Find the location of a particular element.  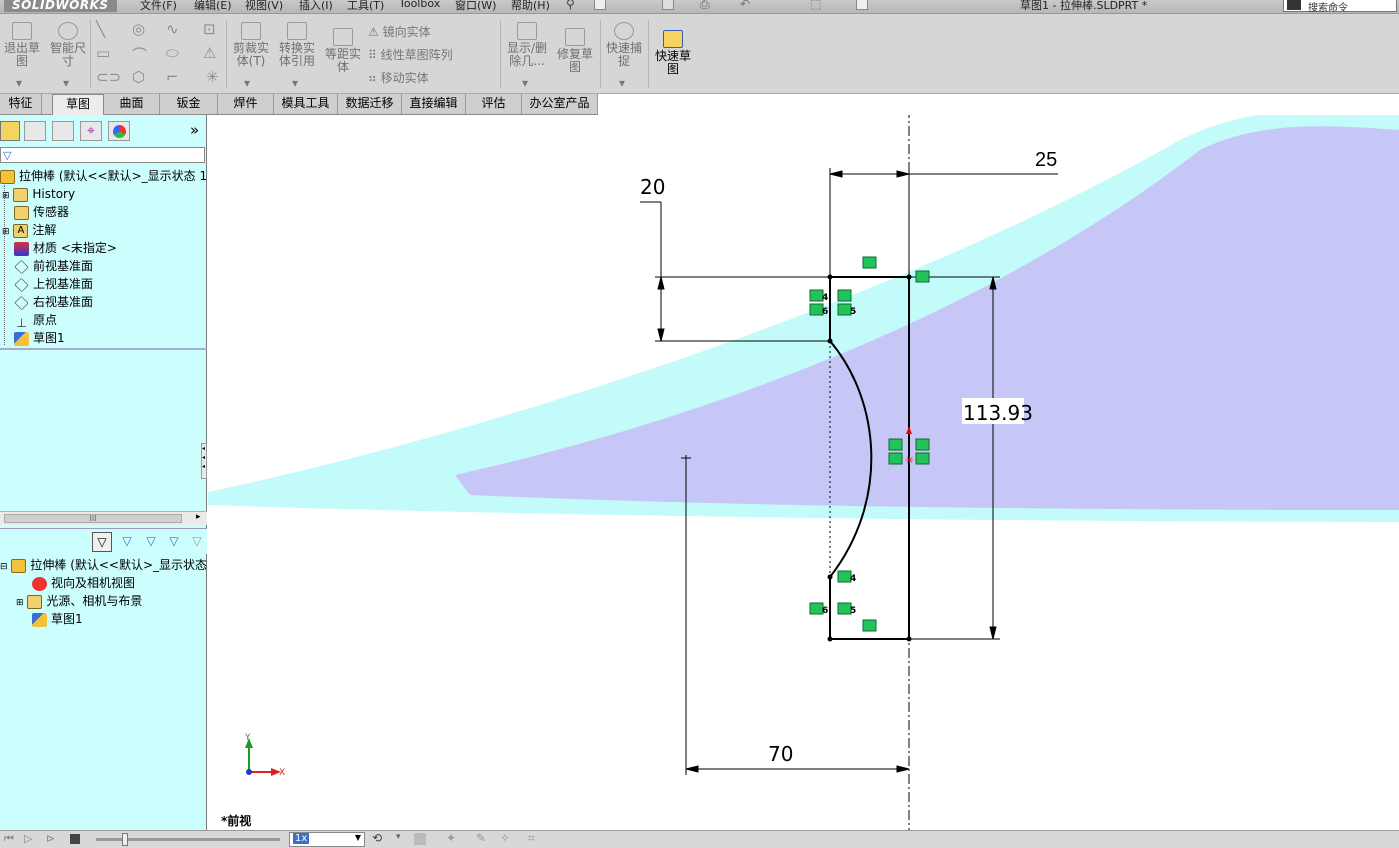

tree-item-origin: ⊥ 原点 is located at coordinates (35, 320).